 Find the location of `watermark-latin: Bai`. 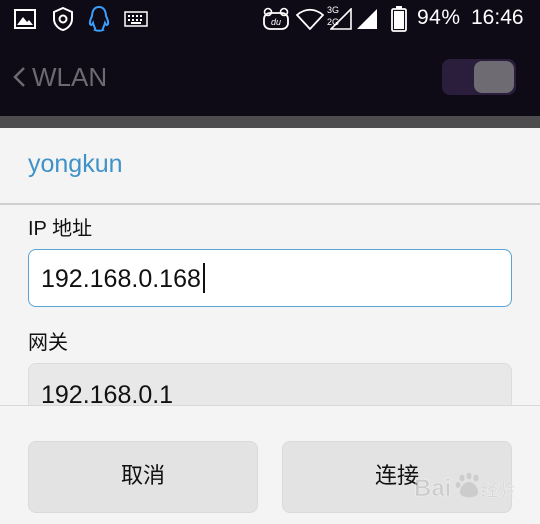

watermark-latin: Bai is located at coordinates (432, 488).